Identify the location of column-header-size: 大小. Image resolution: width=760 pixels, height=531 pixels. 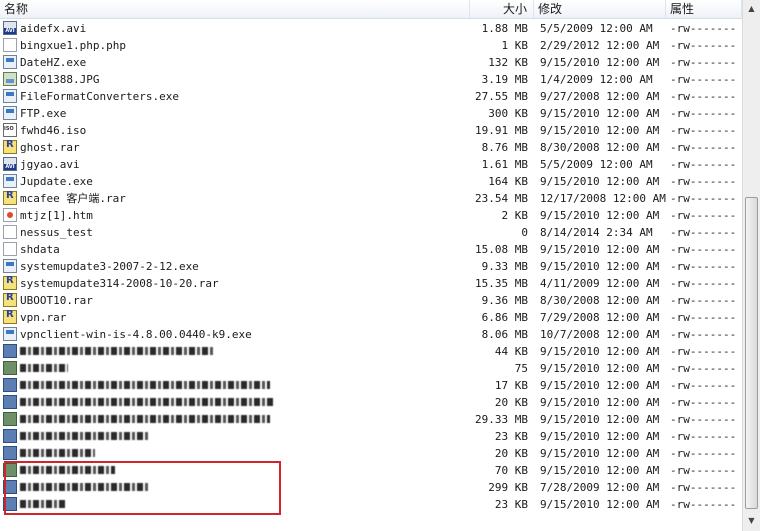
(502, 9).